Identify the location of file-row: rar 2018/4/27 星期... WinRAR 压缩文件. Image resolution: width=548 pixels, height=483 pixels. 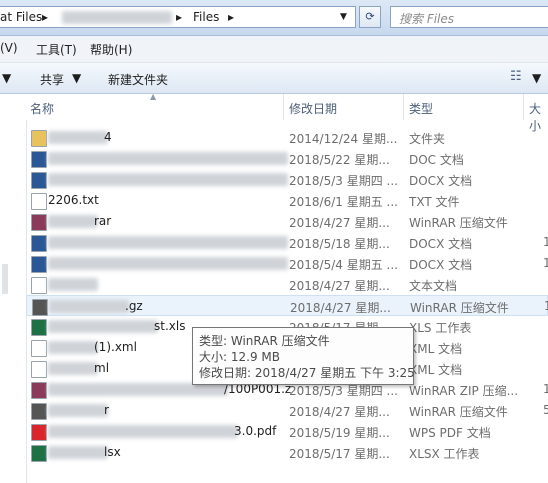
(287, 221).